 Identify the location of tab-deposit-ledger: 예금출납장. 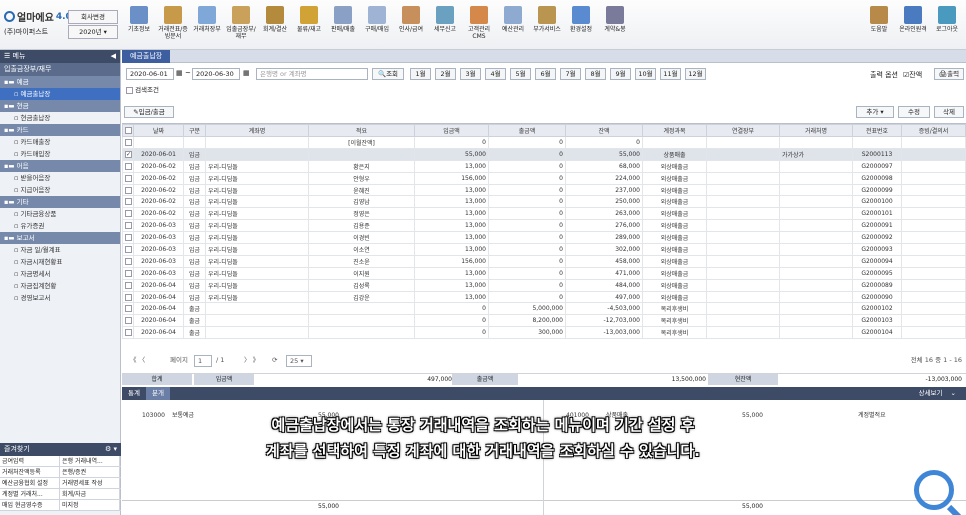
(146, 56).